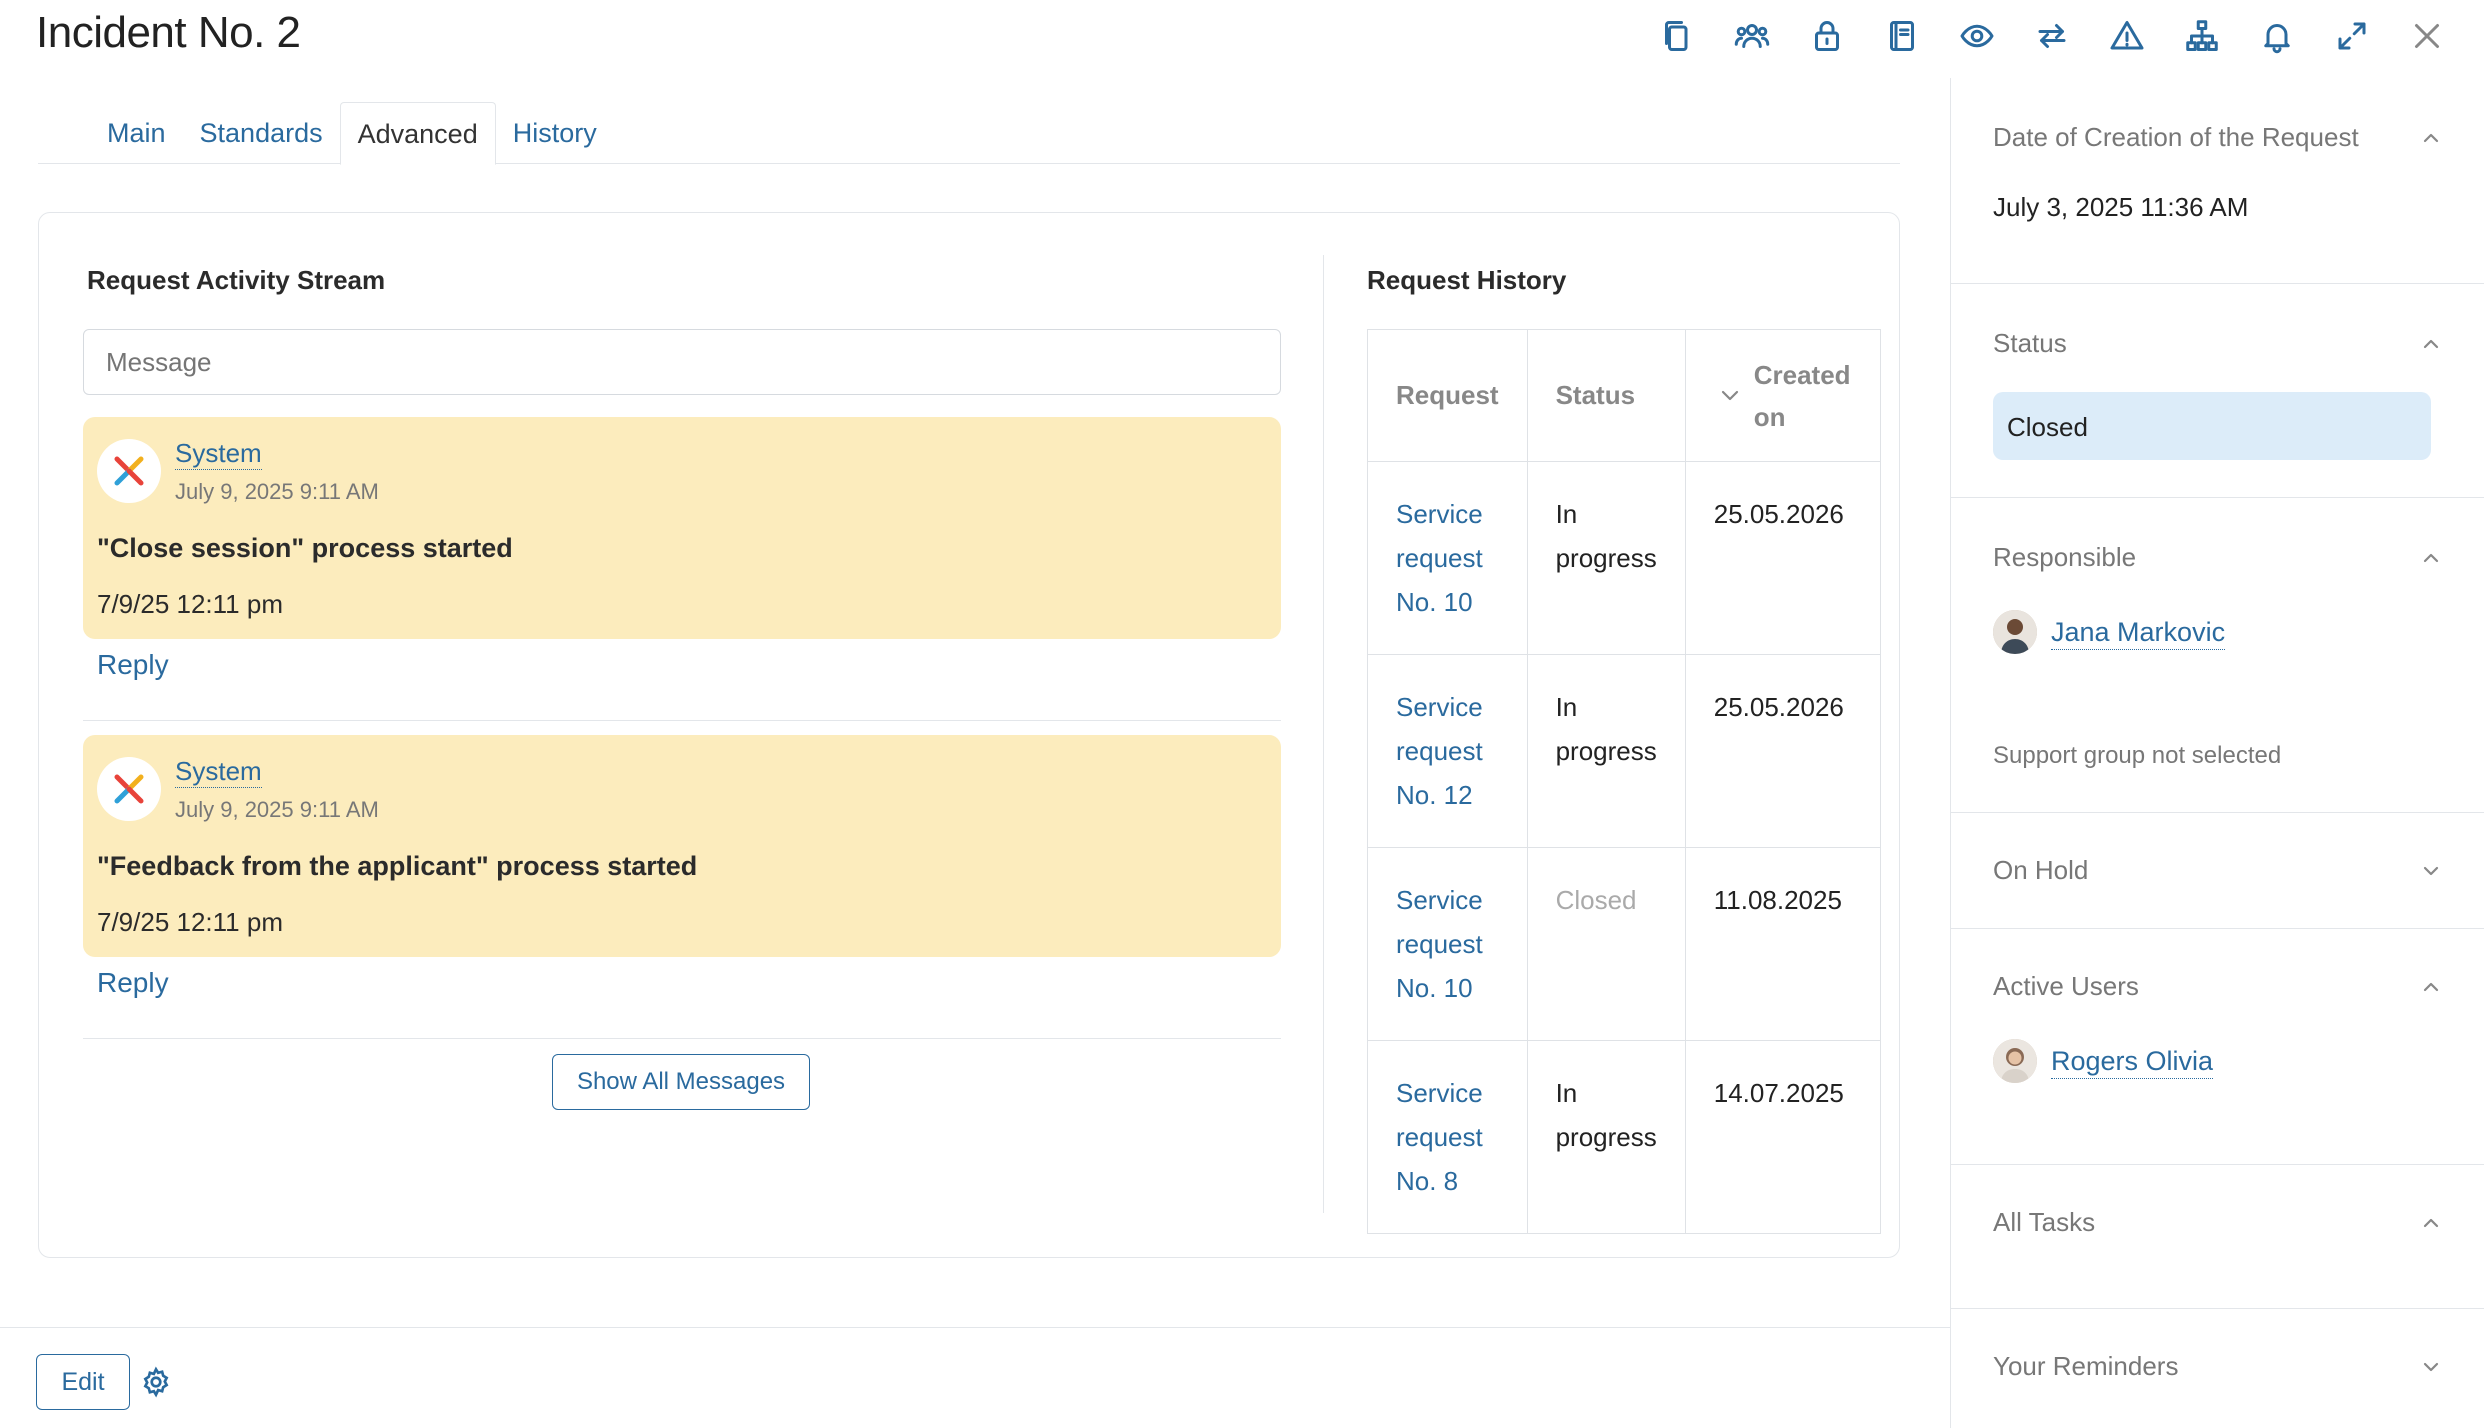  I want to click on tab-history: History, so click(555, 133).